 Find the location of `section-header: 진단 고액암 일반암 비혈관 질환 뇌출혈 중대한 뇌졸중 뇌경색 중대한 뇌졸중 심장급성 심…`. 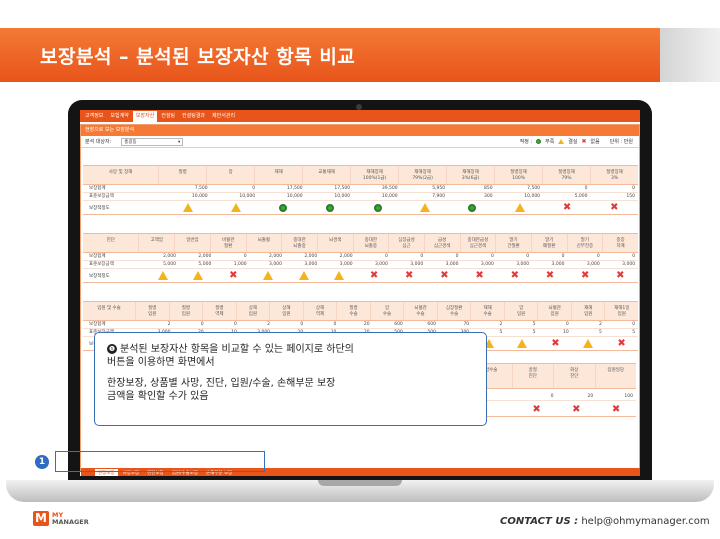

section-header: 진단 고액암 일반암 비혈관 질환 뇌출혈 중대한 뇌졸중 뇌경색 중대한 뇌졸중 심장급성 심… is located at coordinates (360, 243).